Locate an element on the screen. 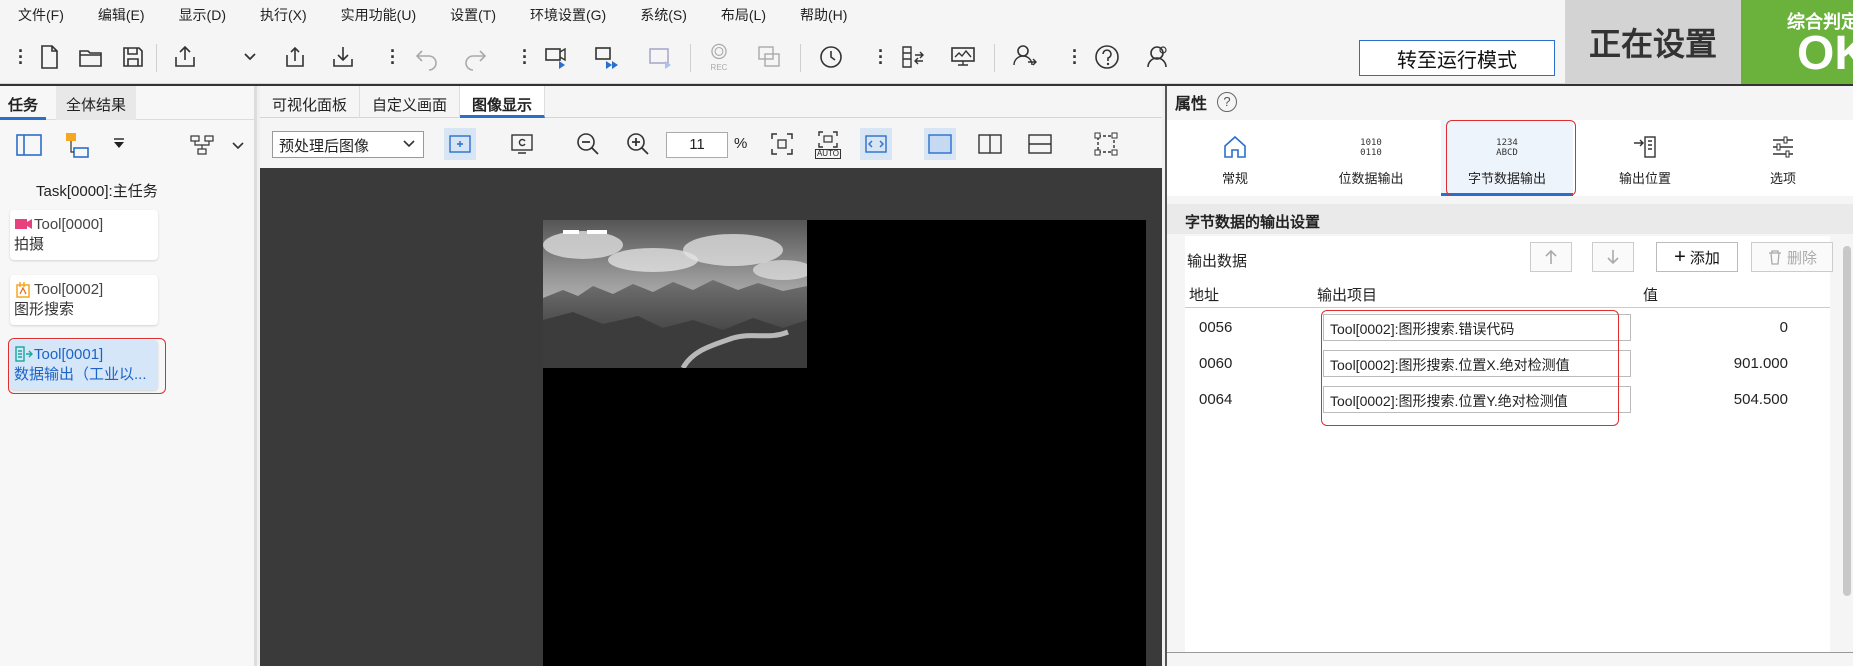 This screenshot has width=1853, height=666. output-position-icon is located at coordinates (1645, 147).